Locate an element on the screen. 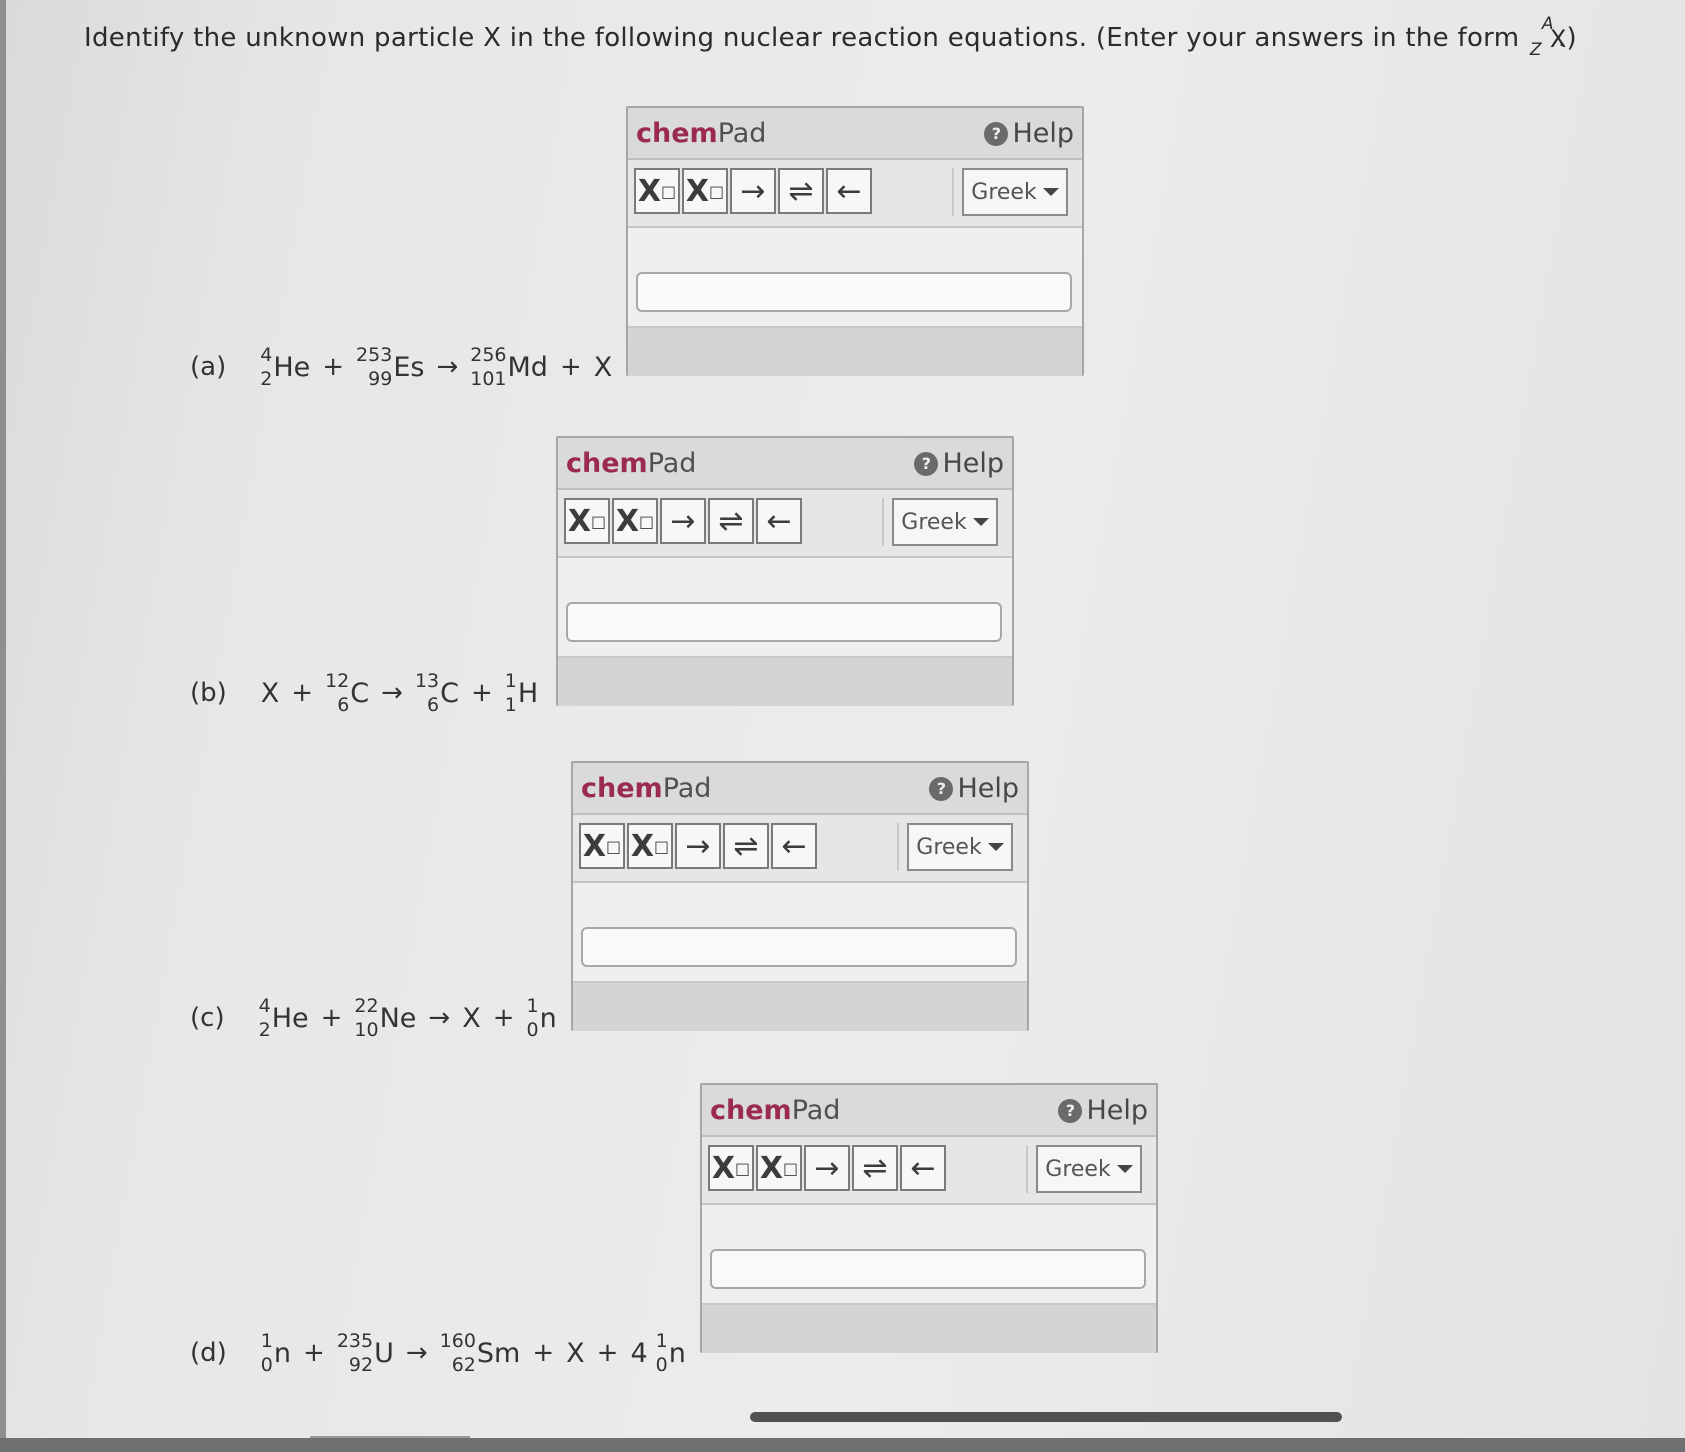 The width and height of the screenshot is (1685, 1452). element-symbol: Es is located at coordinates (409, 367).